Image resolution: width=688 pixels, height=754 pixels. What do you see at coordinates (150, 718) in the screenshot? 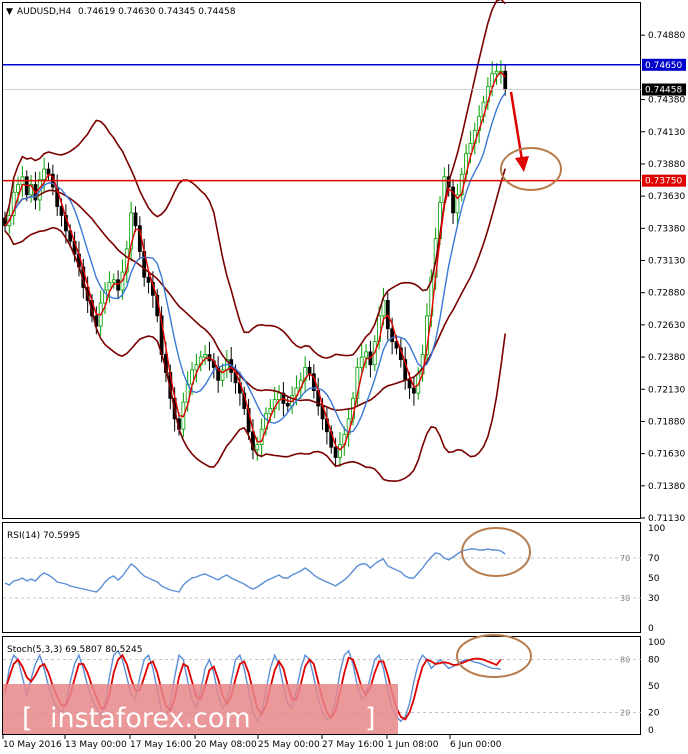
I see `watermark-text: instaforex.com` at bounding box center [150, 718].